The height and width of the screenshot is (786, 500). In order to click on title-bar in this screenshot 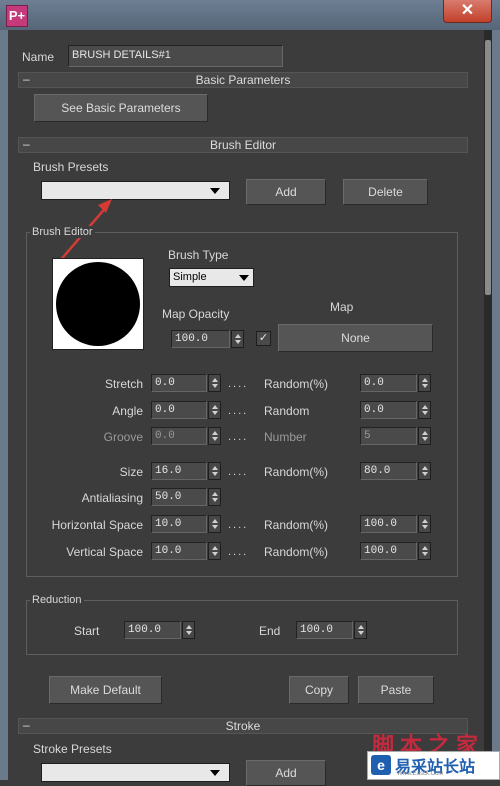, I will do `click(250, 15)`.